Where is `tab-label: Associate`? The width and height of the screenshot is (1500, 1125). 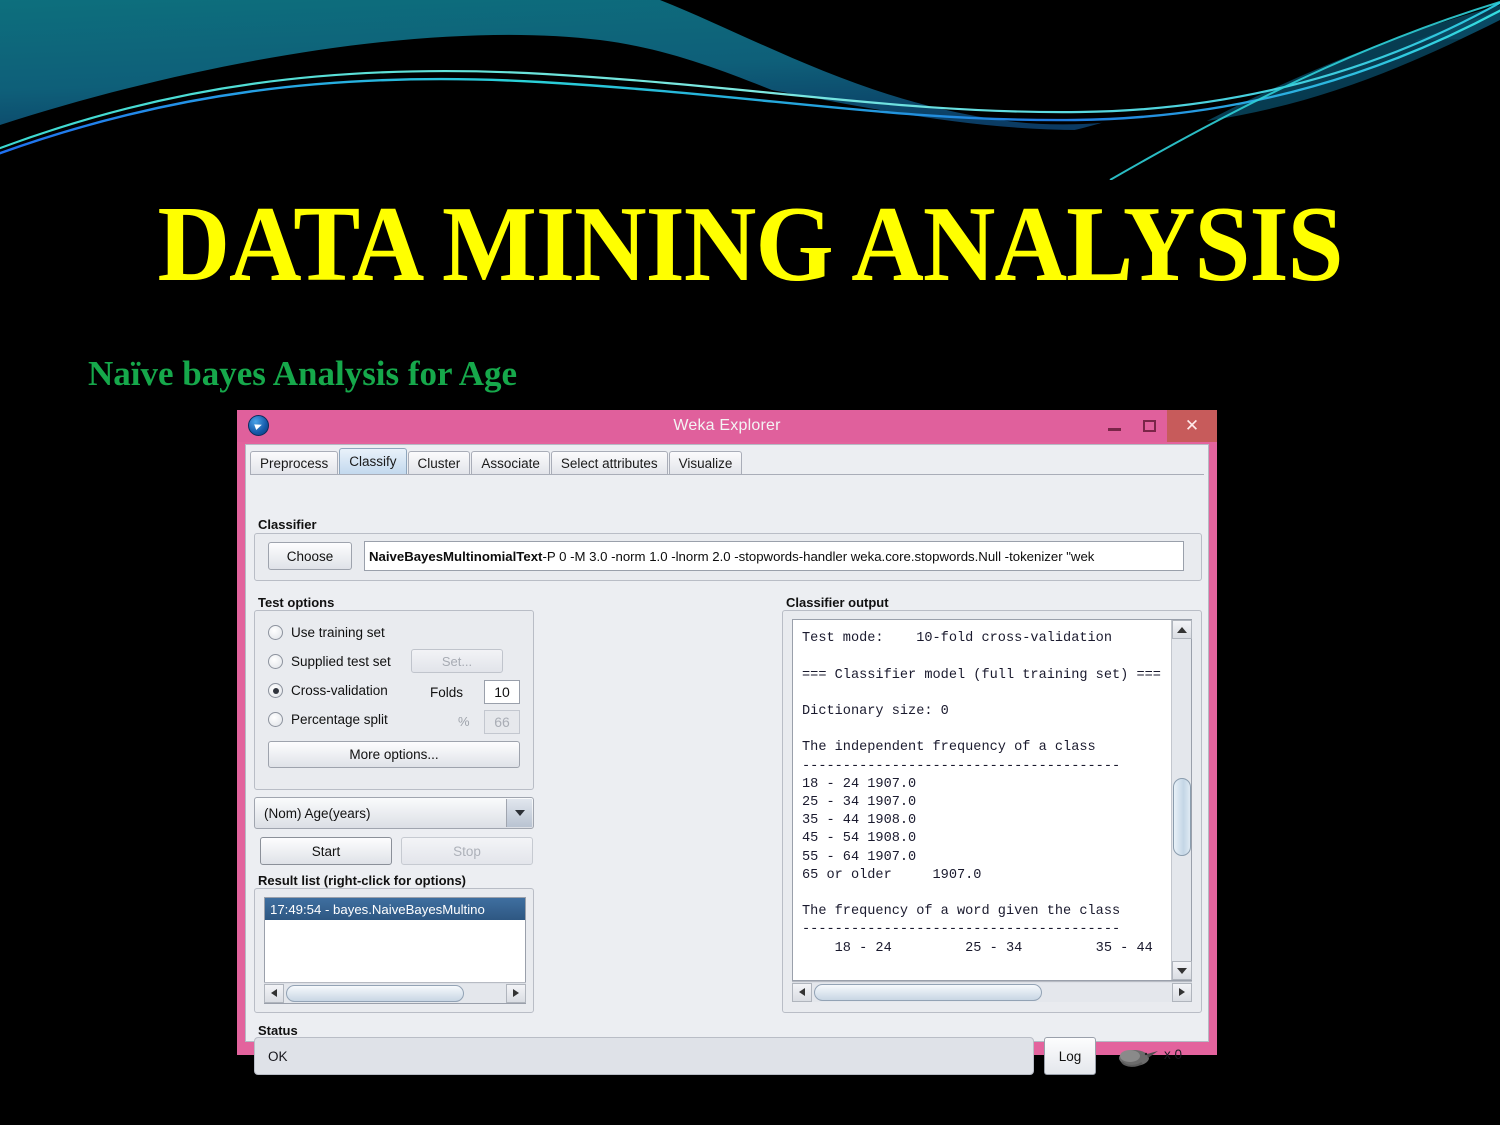
tab-label: Associate is located at coordinates (510, 463).